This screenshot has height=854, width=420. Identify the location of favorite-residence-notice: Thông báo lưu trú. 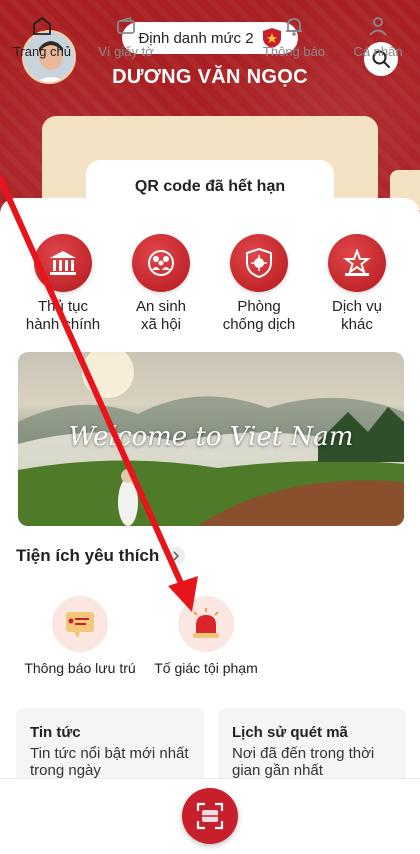
(80, 636).